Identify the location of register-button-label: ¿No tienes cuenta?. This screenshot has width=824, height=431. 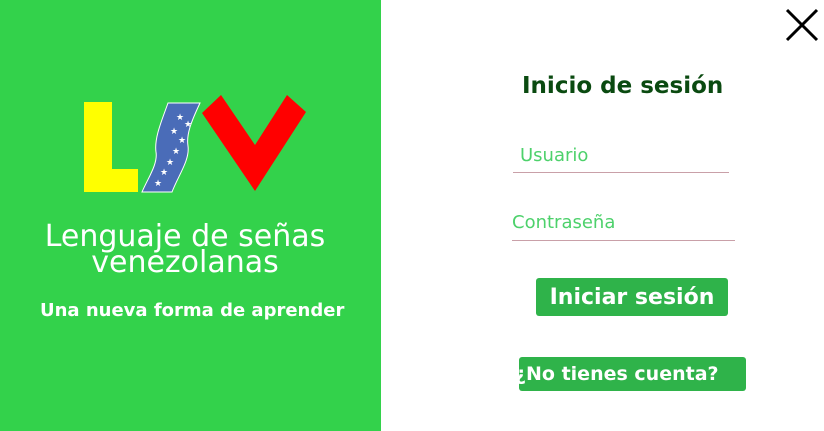
(617, 374).